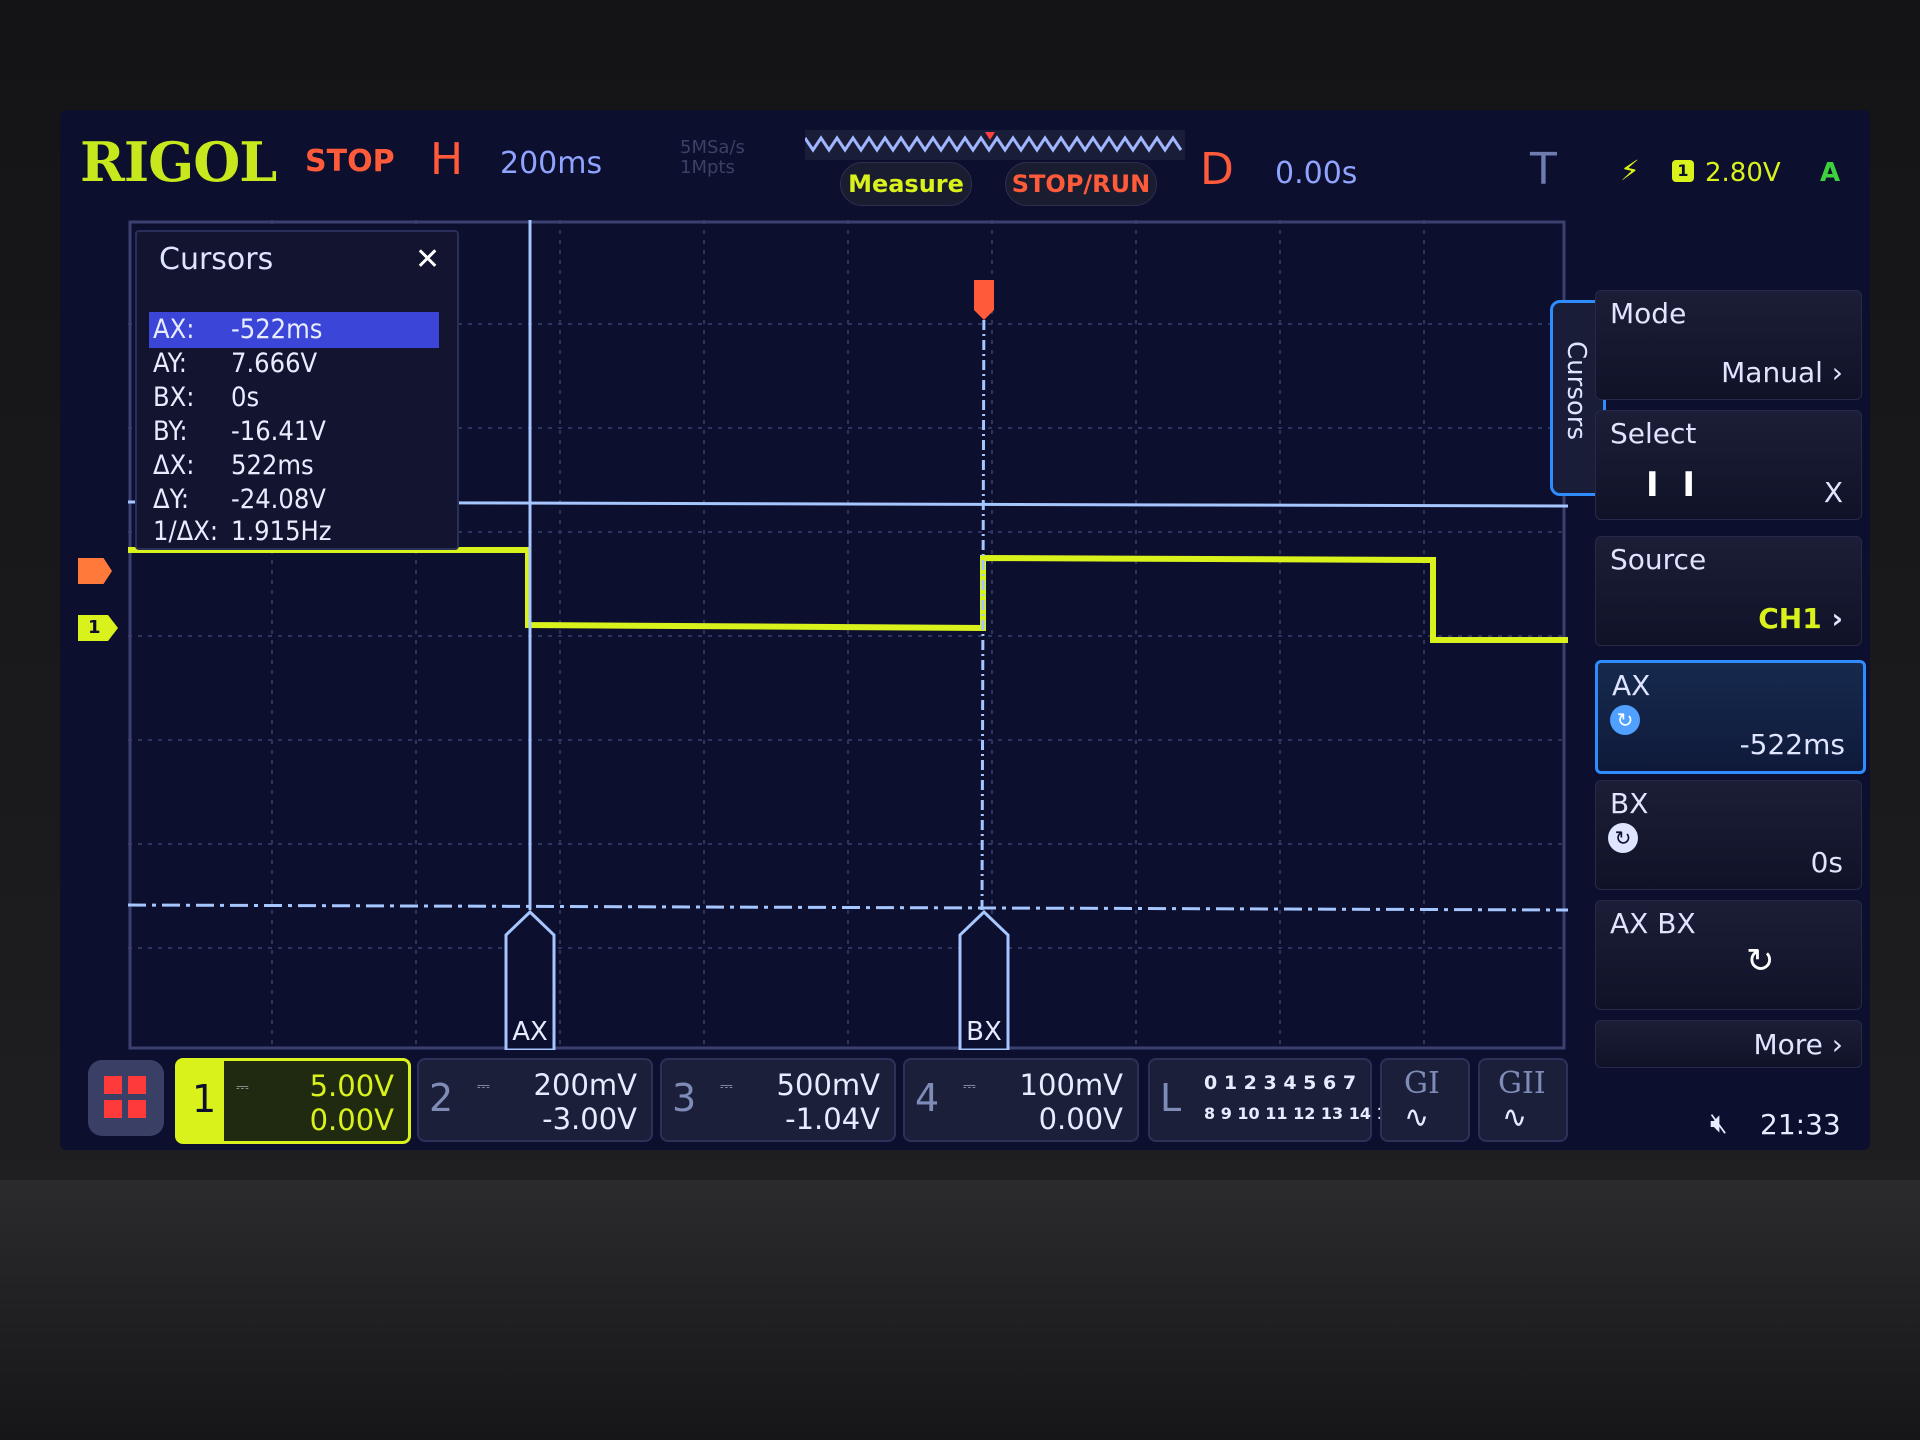 The height and width of the screenshot is (1440, 1920). What do you see at coordinates (832, 1119) in the screenshot?
I see `channel-offset: -1.04V` at bounding box center [832, 1119].